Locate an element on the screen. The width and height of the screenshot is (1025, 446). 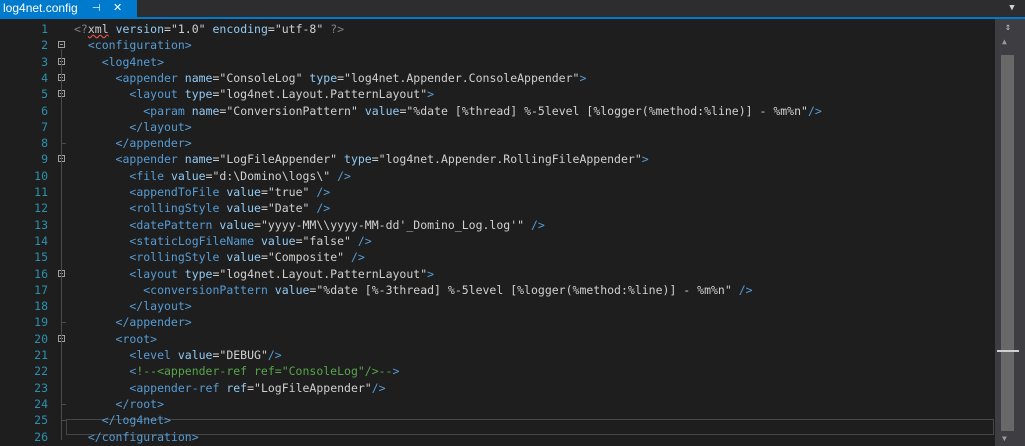
code-token: level is located at coordinates (153, 355).